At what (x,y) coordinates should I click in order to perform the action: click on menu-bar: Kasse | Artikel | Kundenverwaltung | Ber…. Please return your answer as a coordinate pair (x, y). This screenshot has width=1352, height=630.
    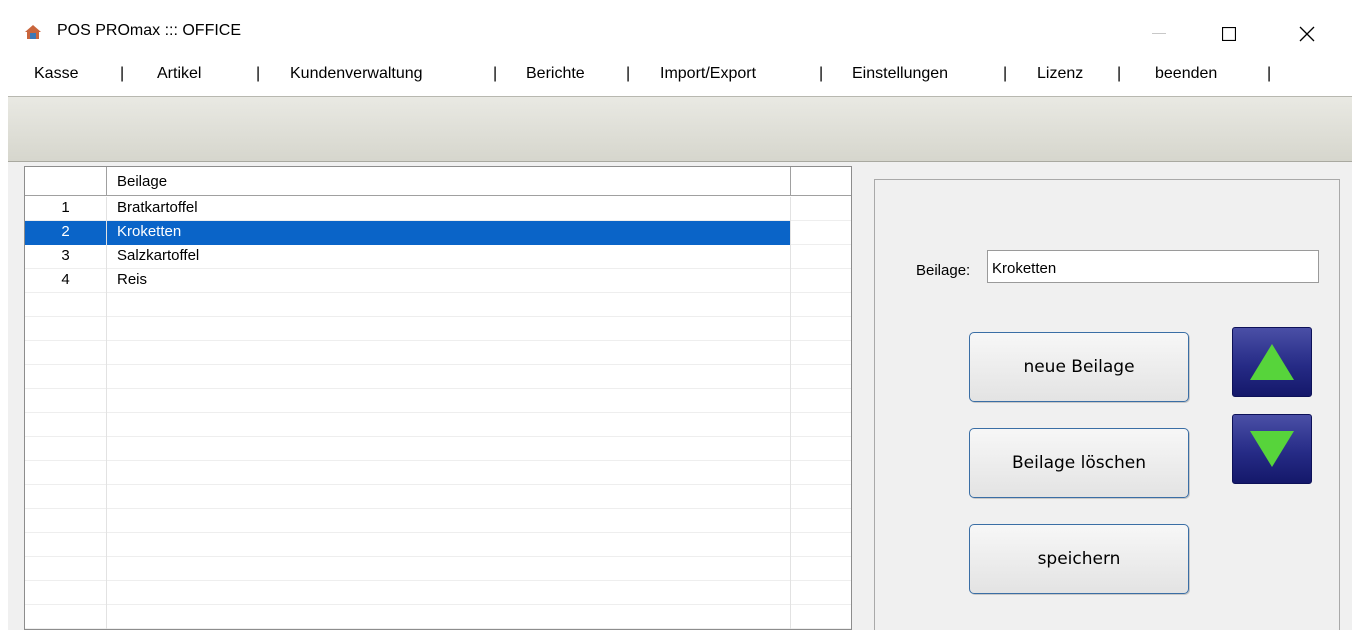
    Looking at the image, I should click on (676, 76).